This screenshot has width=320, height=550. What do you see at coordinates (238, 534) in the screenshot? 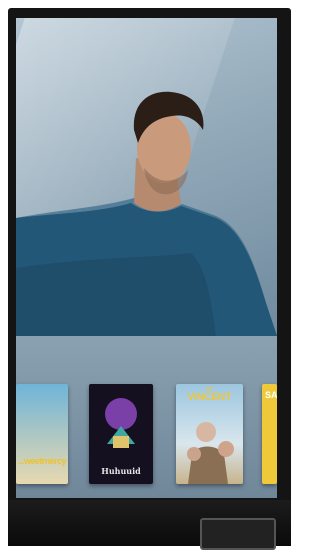
I see `tv-foot` at bounding box center [238, 534].